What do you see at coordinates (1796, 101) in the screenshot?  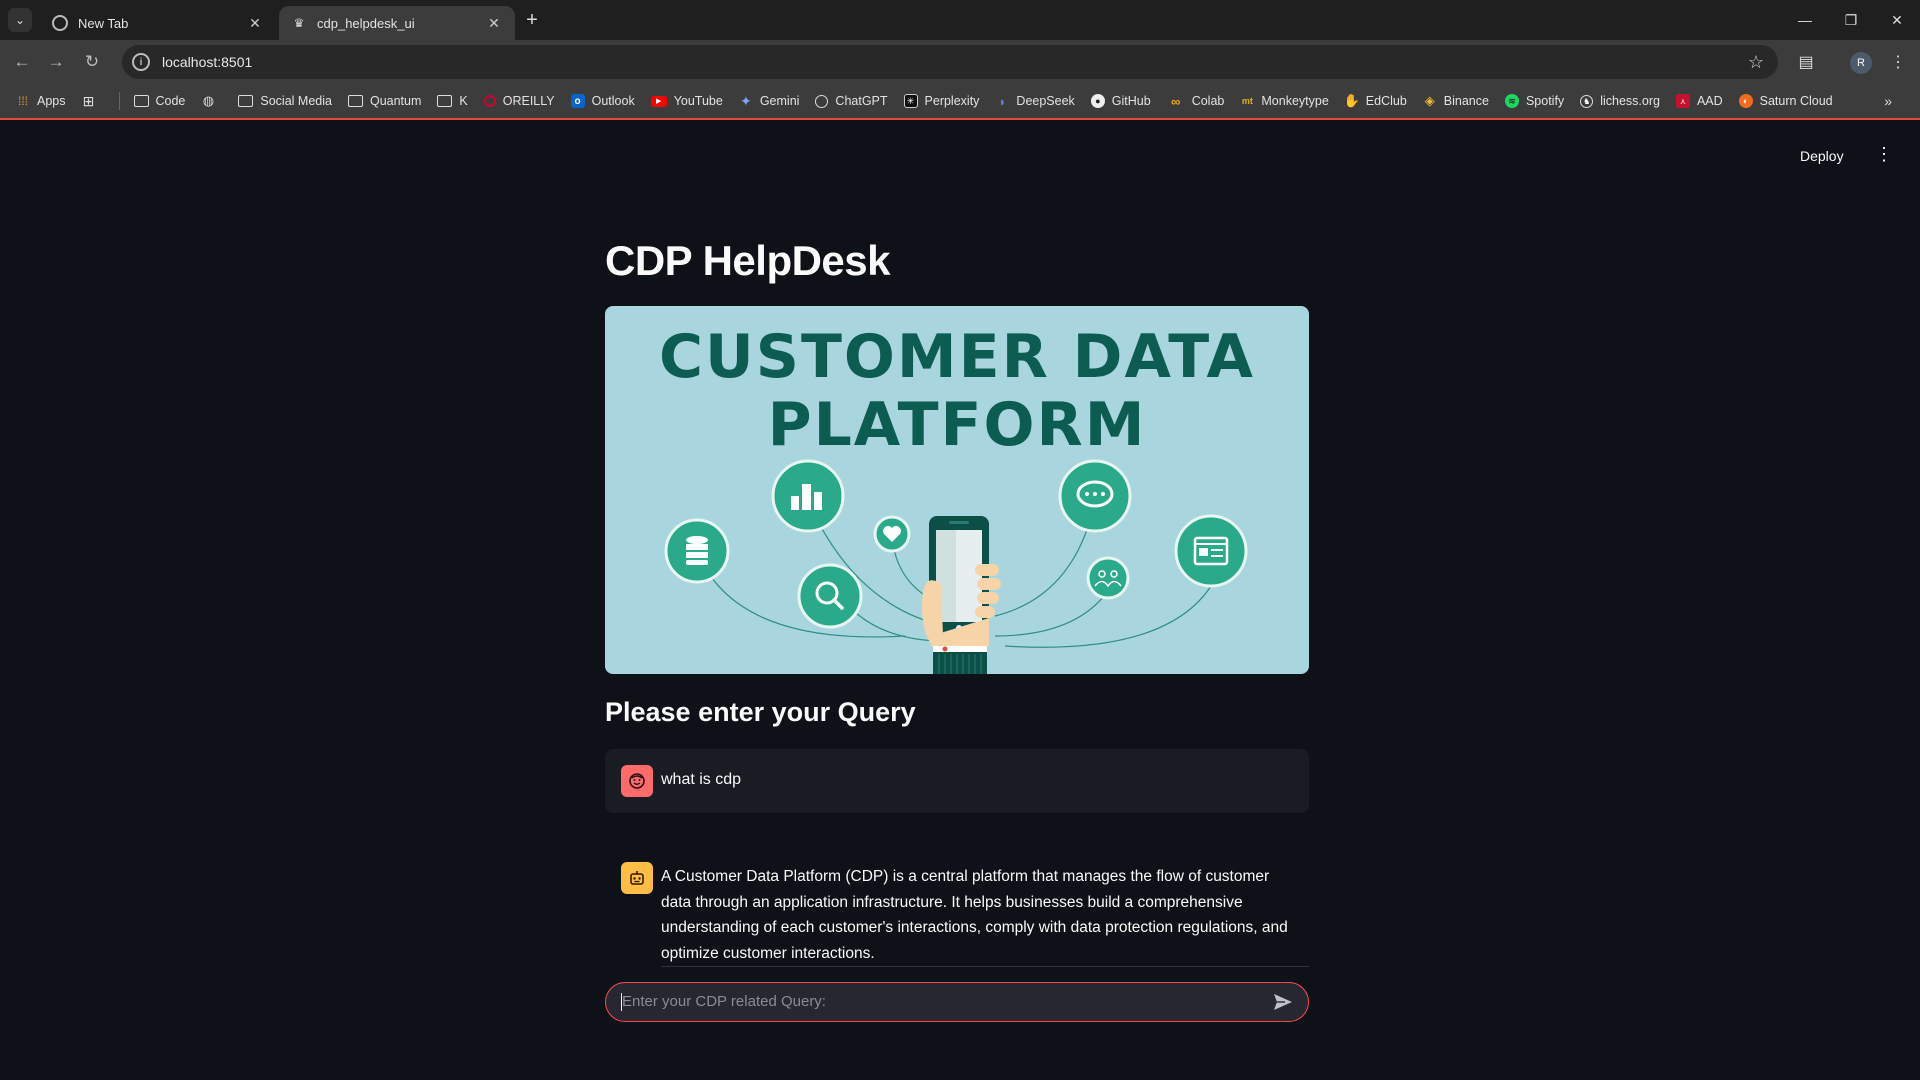 I see `bookmark-label: Saturn Cloud` at bounding box center [1796, 101].